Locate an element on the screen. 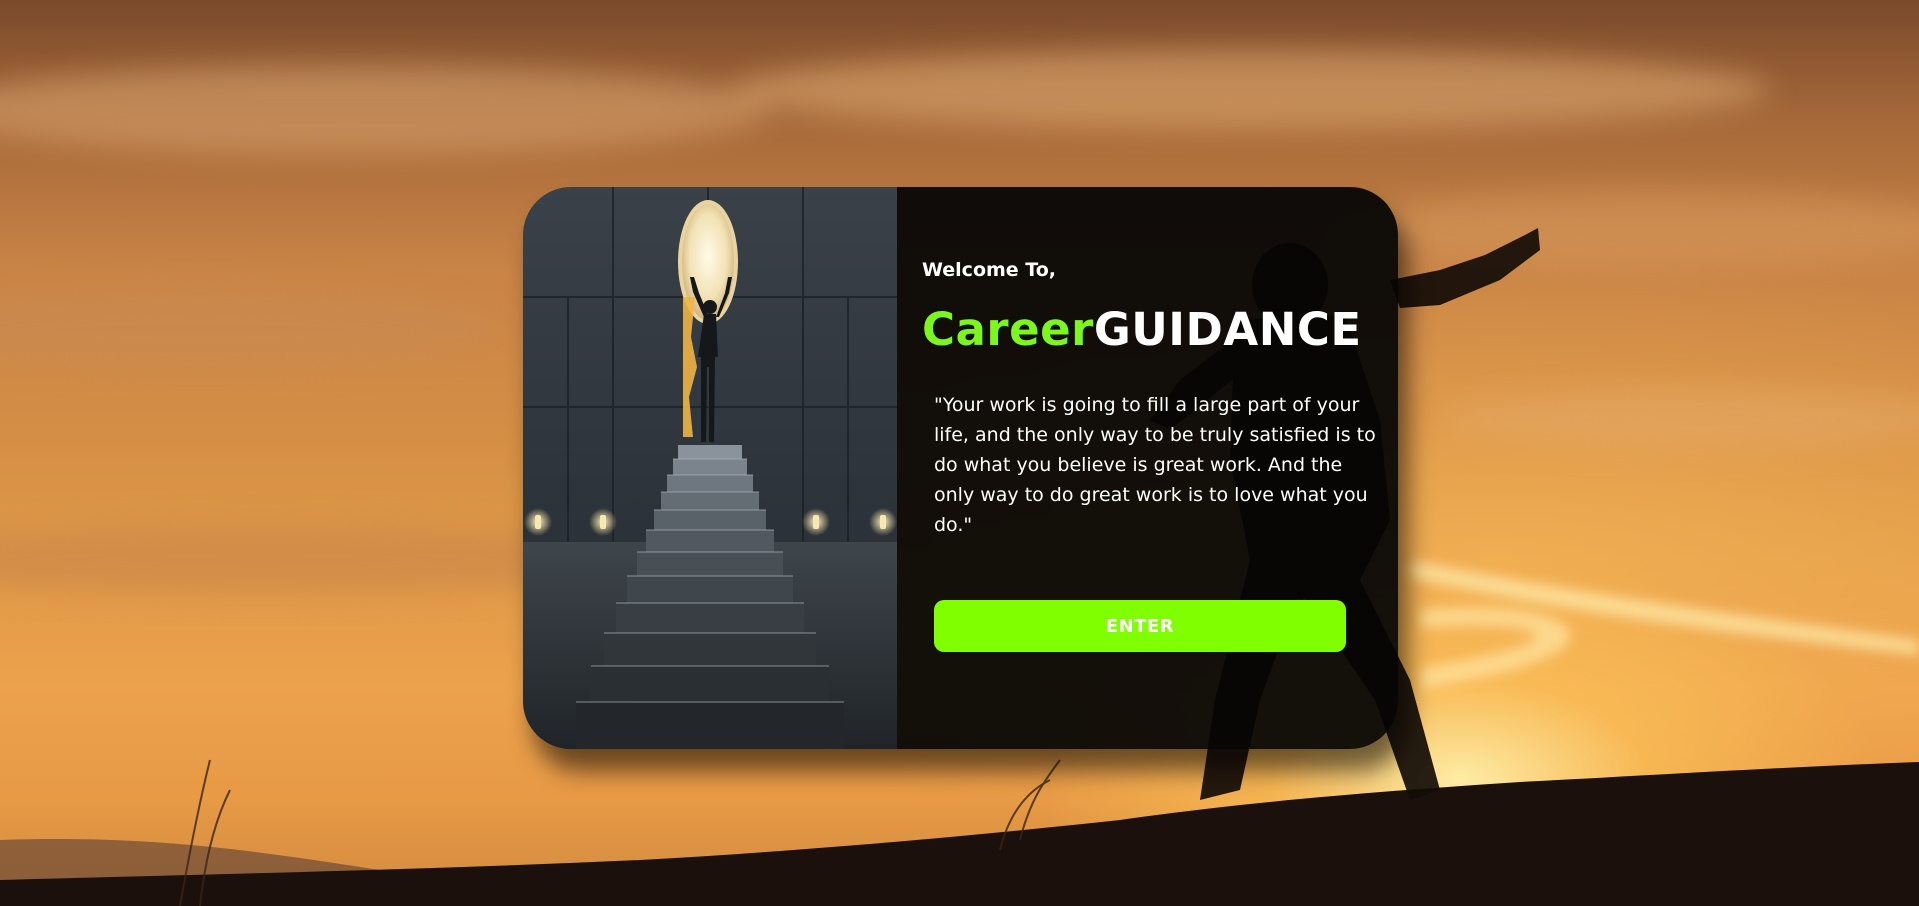  staircase-image-icon is located at coordinates (710, 468).